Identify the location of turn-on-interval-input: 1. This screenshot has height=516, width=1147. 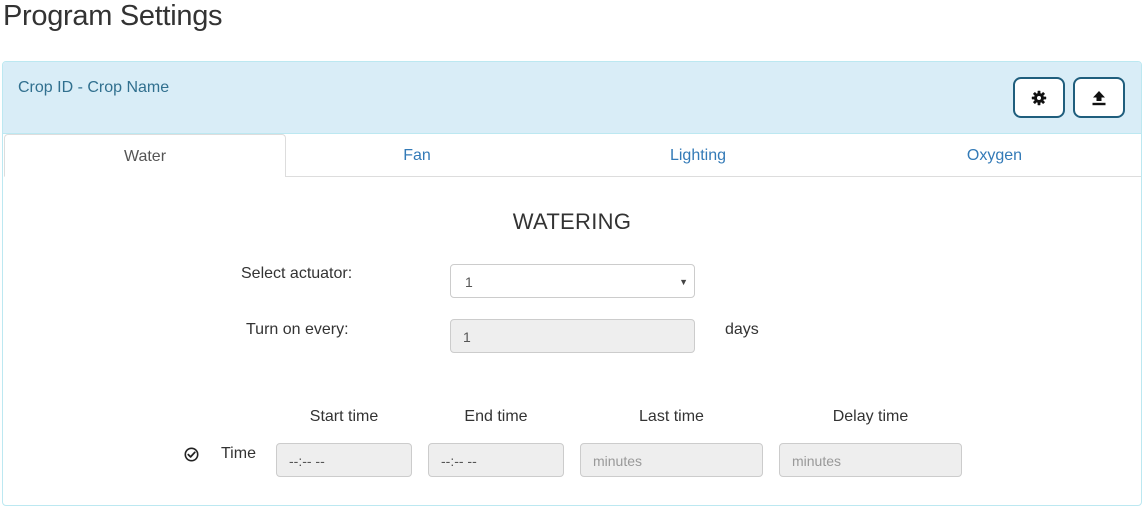
(572, 336).